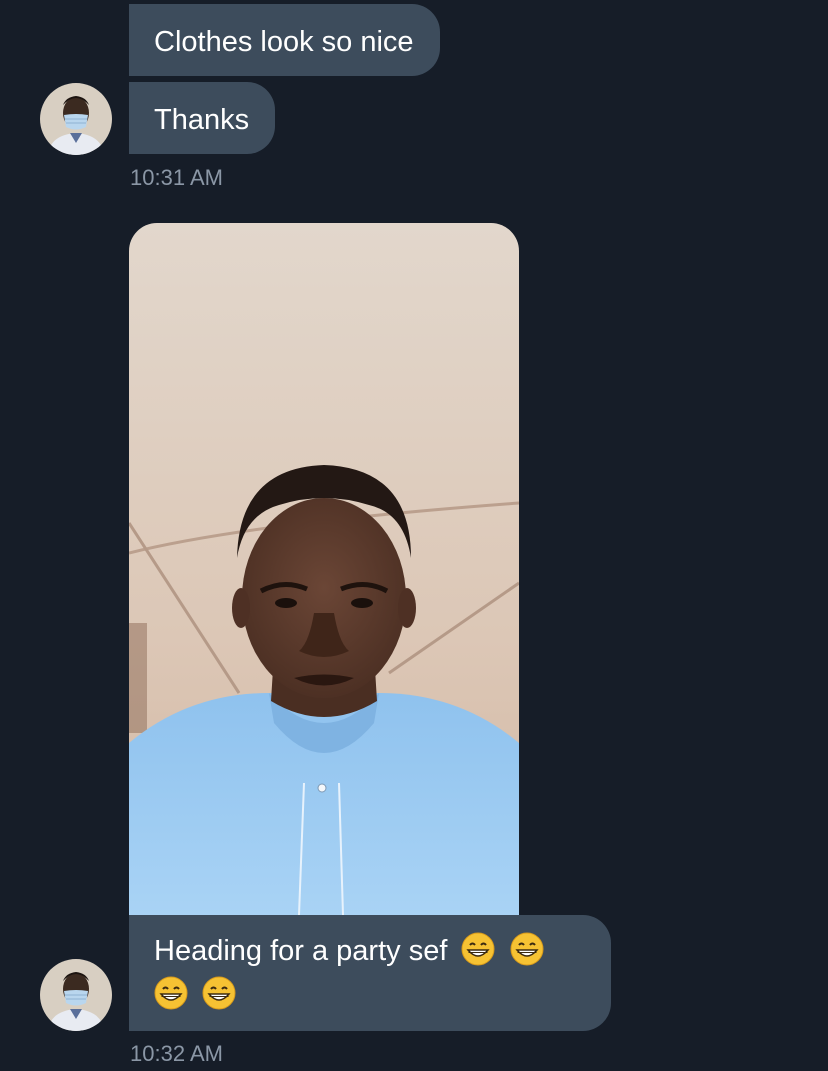  I want to click on message-bubble: Thanks, so click(202, 118).